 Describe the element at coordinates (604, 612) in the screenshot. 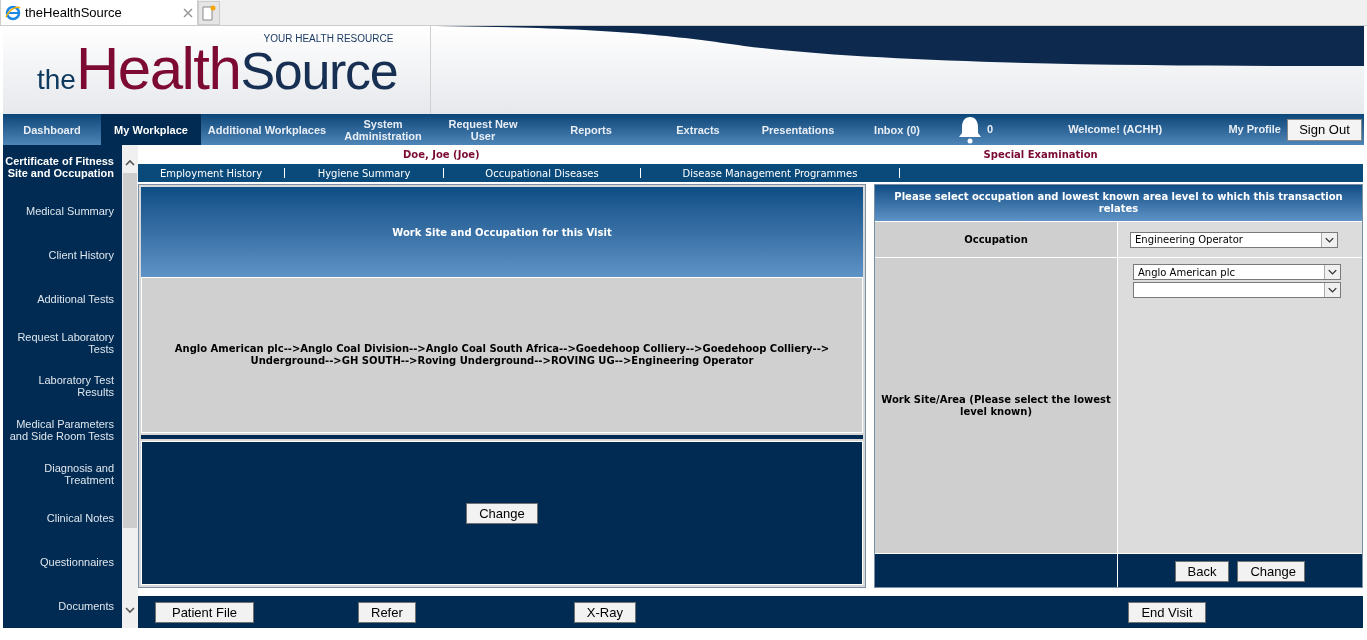

I see `footer-button: X-Ray` at that location.